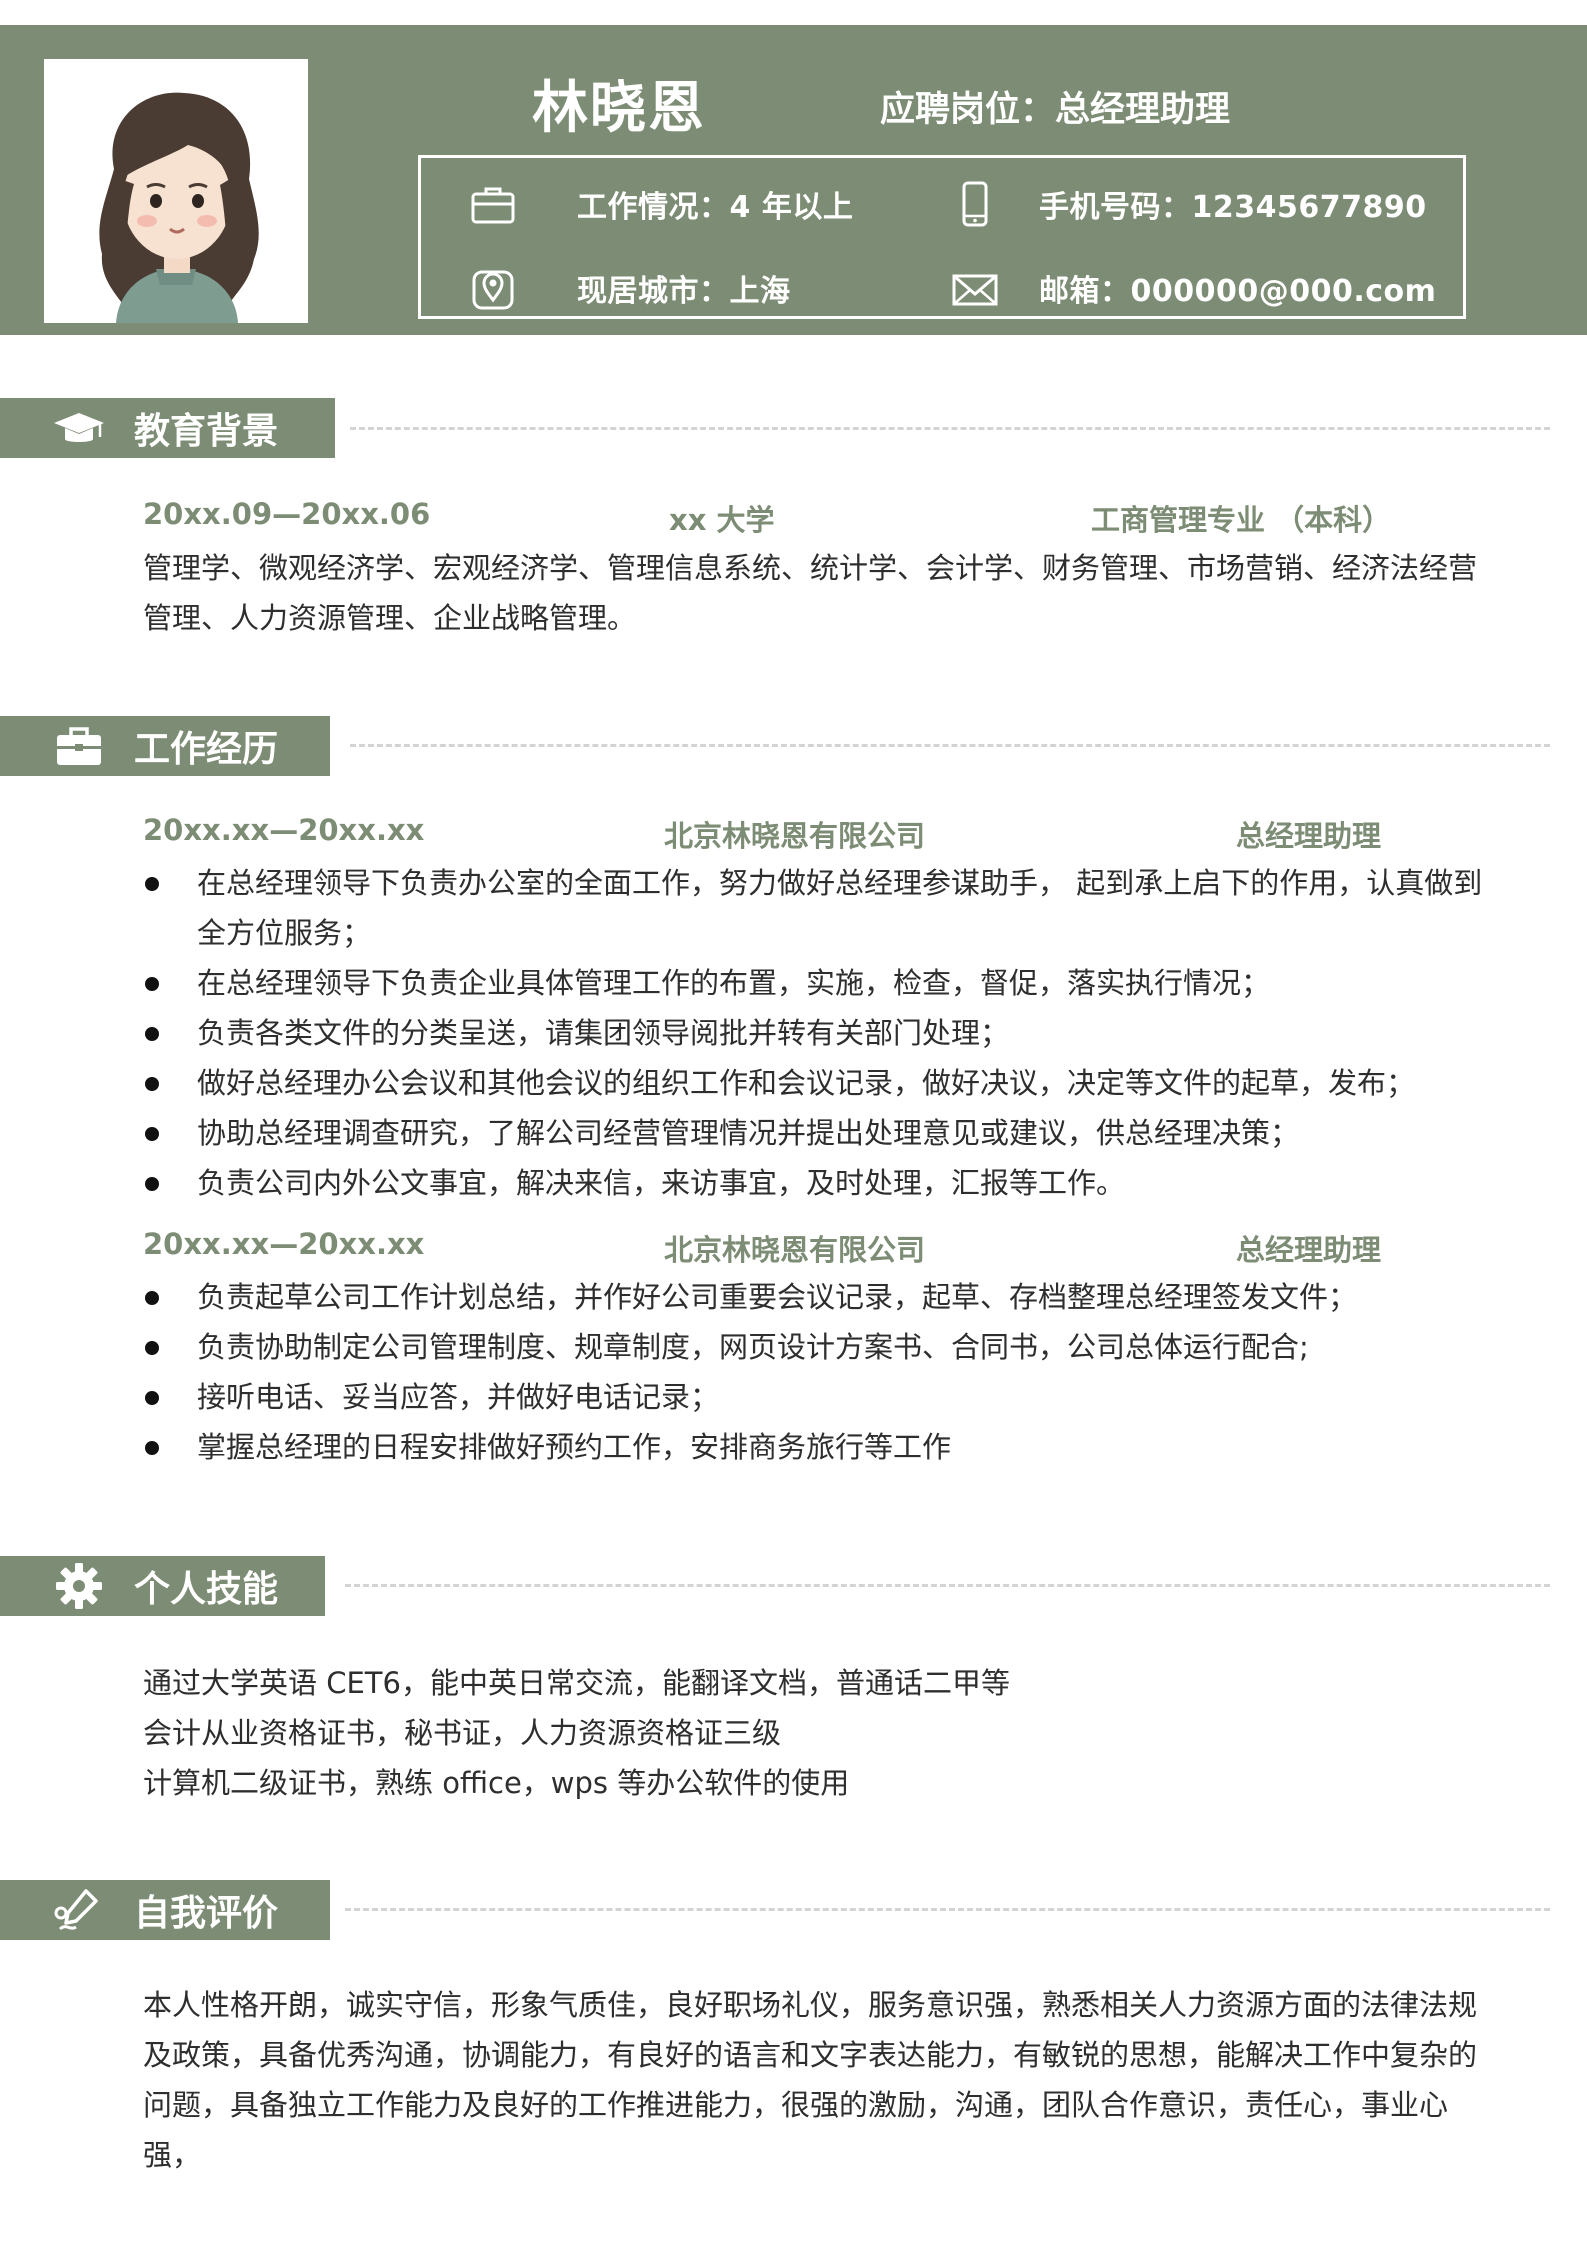 The height and width of the screenshot is (2245, 1587). I want to click on gear-icon, so click(79, 1586).